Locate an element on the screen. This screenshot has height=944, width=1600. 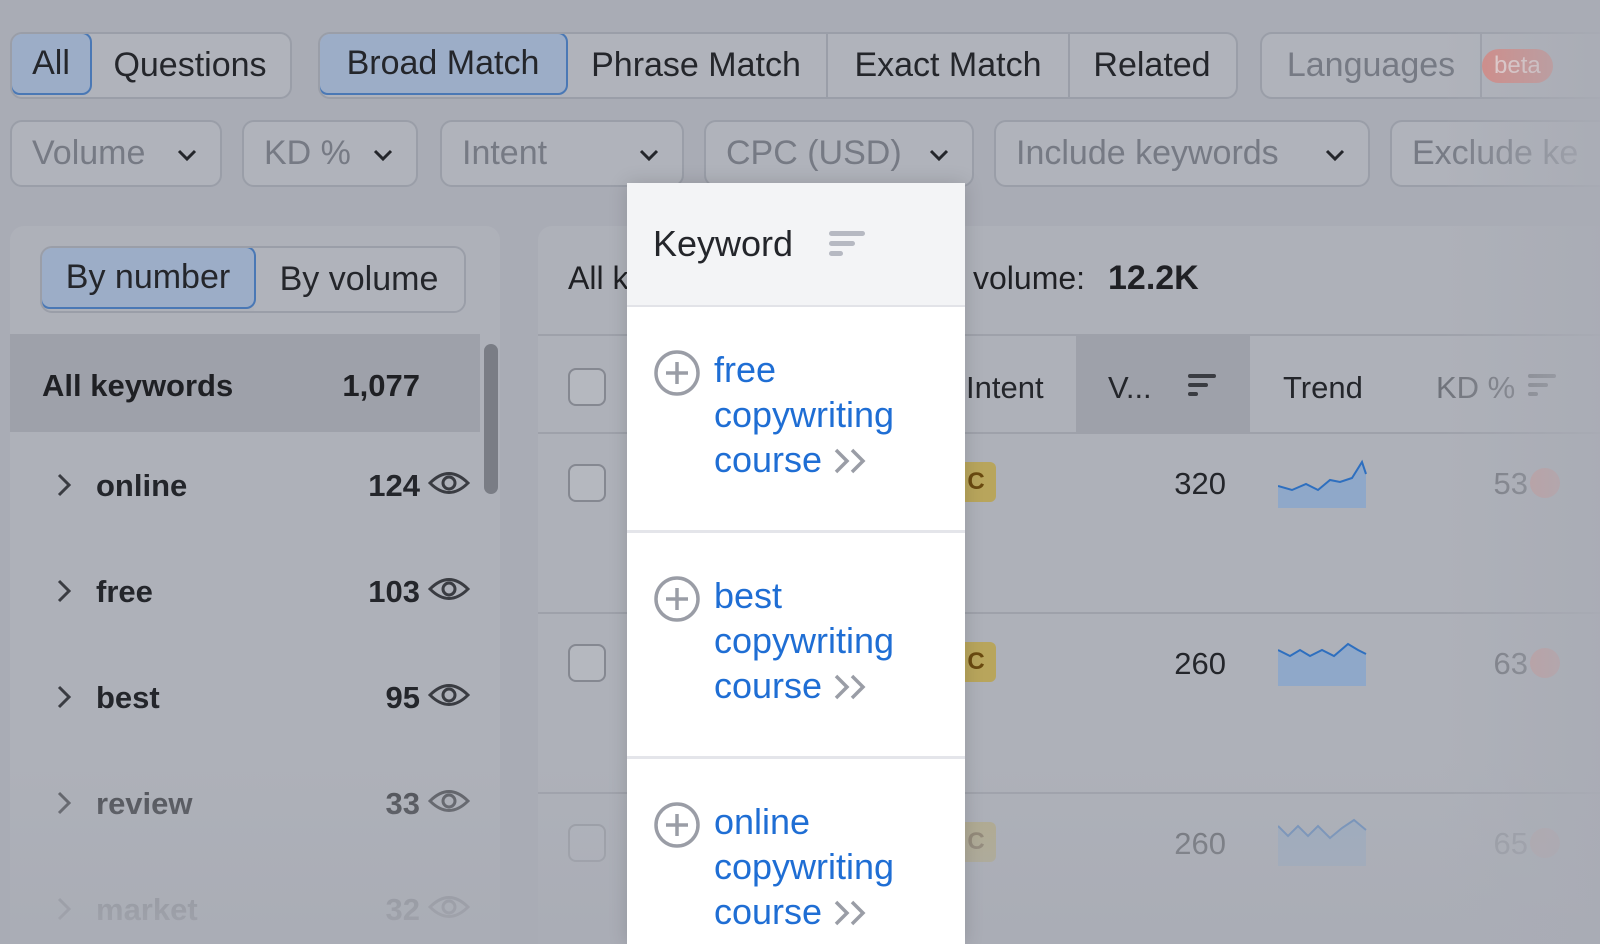
group-label: free is located at coordinates (124, 591).